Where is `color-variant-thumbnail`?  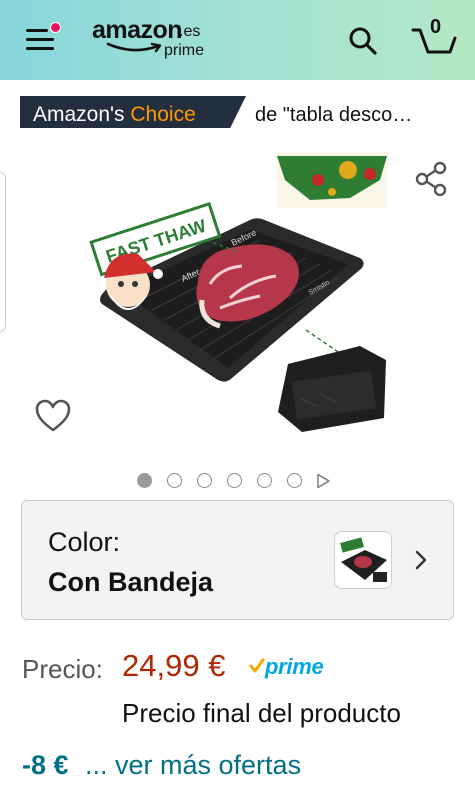
color-variant-thumbnail is located at coordinates (363, 560).